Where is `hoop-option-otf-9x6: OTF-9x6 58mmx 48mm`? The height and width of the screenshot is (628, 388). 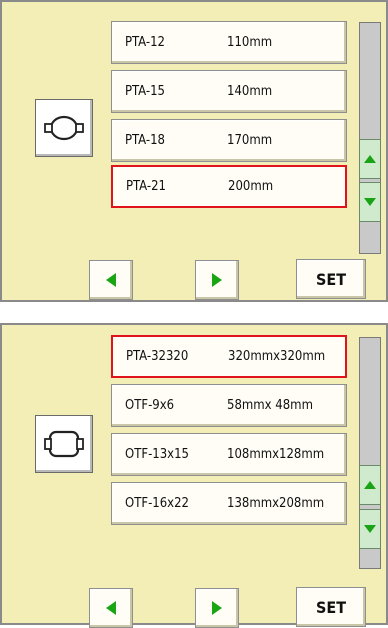
hoop-option-otf-9x6: OTF-9x6 58mmx 48mm is located at coordinates (229, 405).